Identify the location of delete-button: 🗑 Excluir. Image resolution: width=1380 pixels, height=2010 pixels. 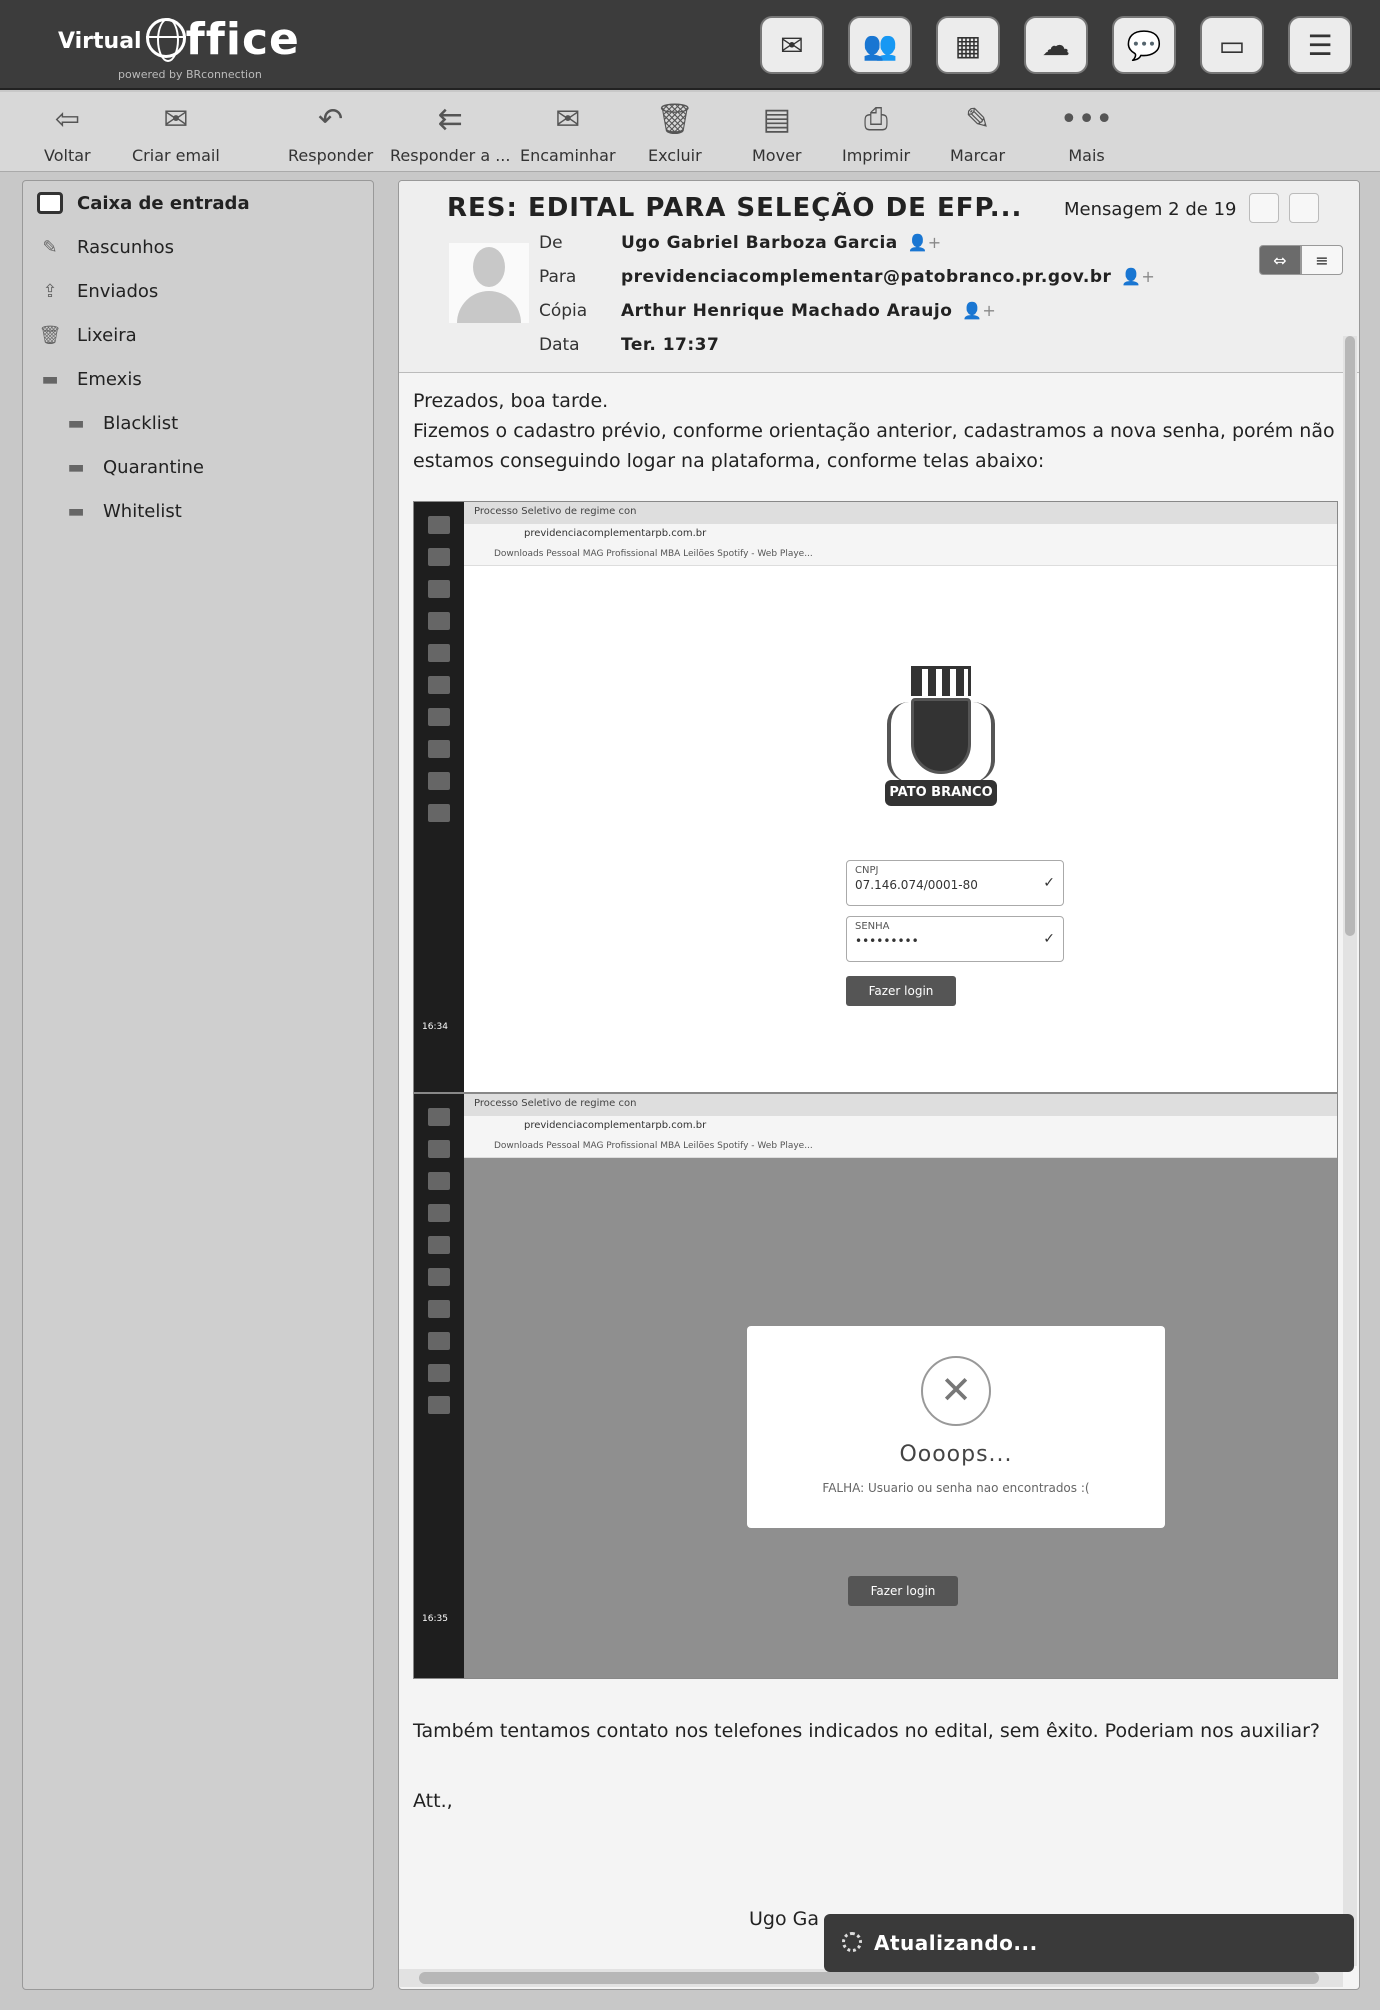
(675, 132).